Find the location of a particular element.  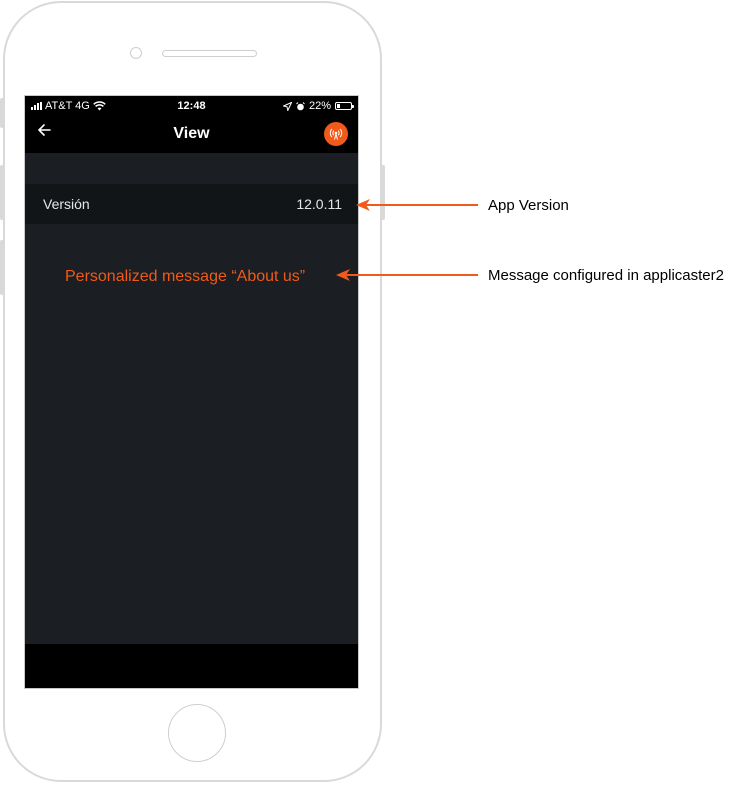

front-camera is located at coordinates (136, 53).